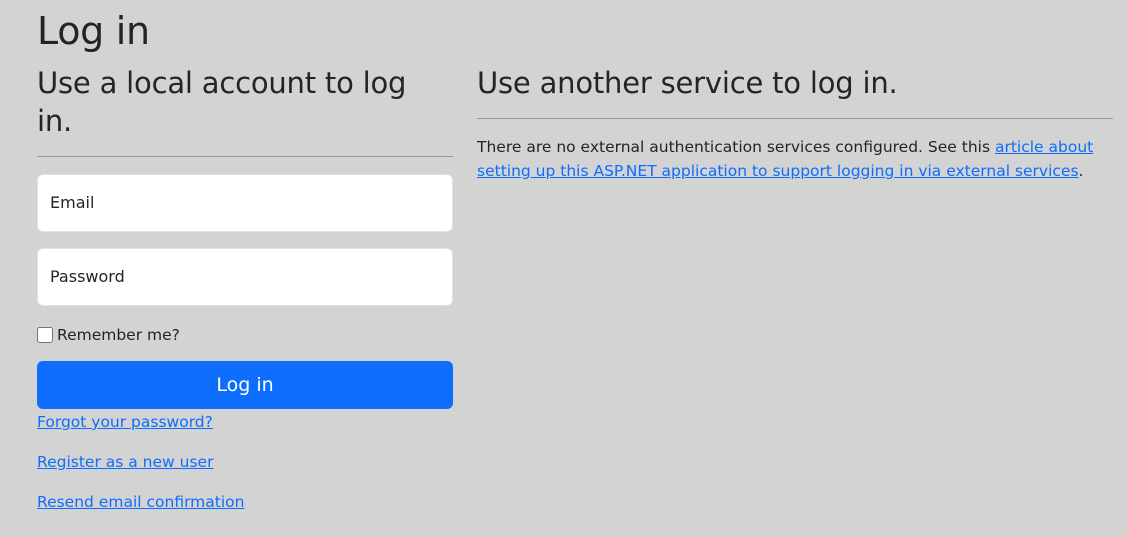  What do you see at coordinates (245, 462) in the screenshot?
I see `register-row: Register as a new user` at bounding box center [245, 462].